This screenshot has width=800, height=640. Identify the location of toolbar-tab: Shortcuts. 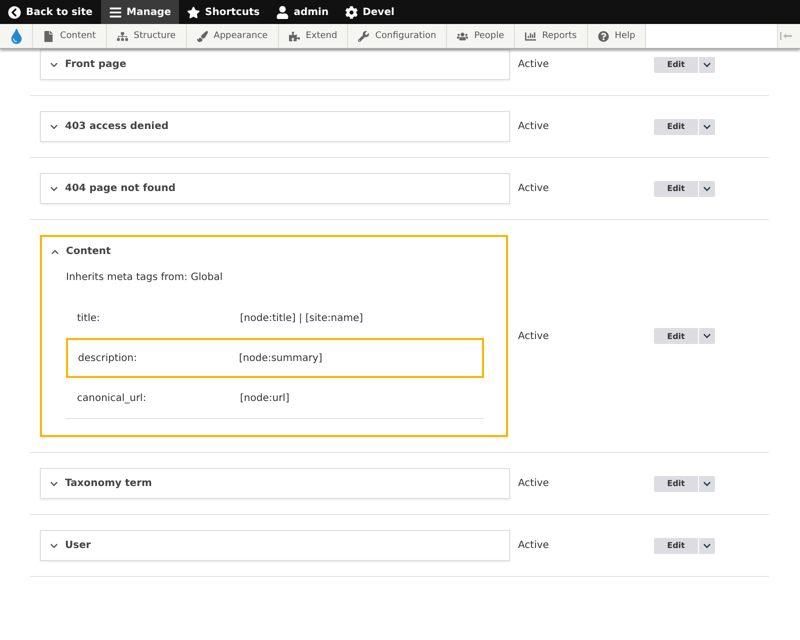
(223, 12).